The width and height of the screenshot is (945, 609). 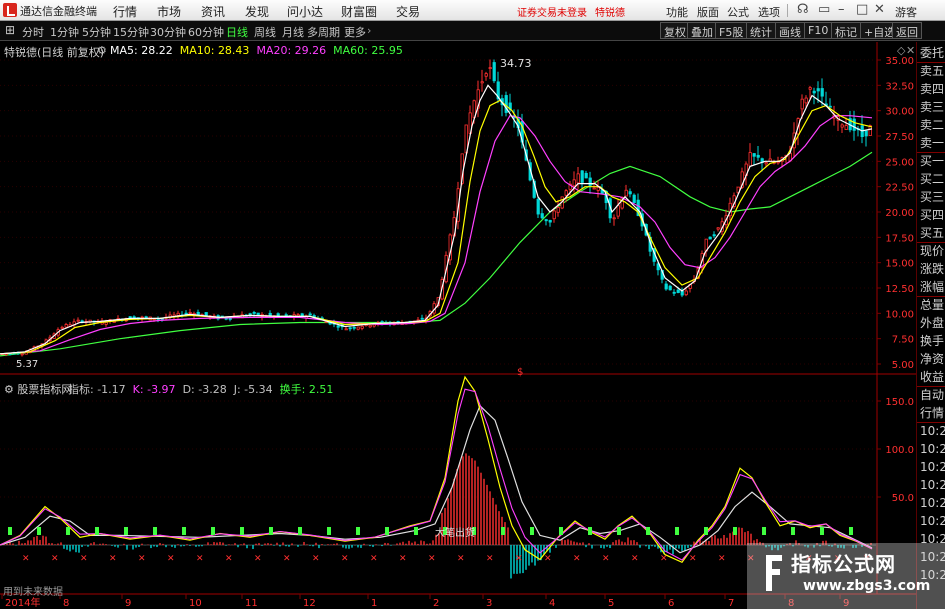 What do you see at coordinates (355, 32) in the screenshot?
I see `period-more: 更多` at bounding box center [355, 32].